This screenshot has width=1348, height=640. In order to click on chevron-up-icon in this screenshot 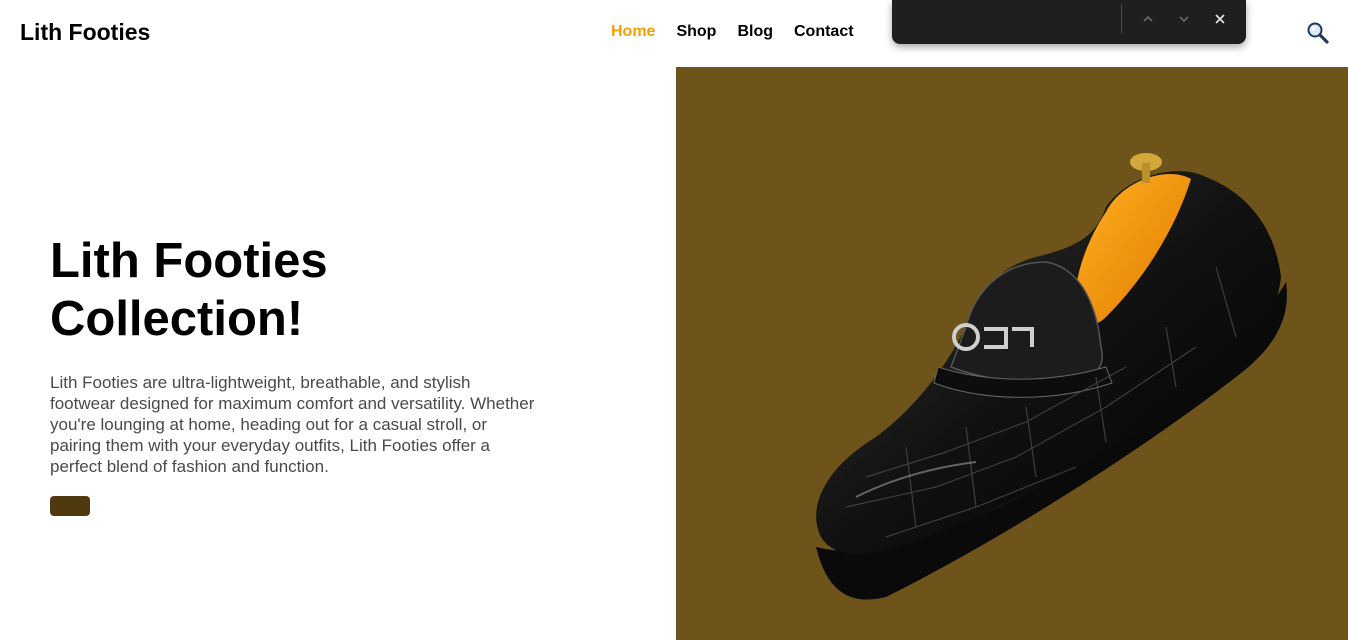, I will do `click(1148, 19)`.